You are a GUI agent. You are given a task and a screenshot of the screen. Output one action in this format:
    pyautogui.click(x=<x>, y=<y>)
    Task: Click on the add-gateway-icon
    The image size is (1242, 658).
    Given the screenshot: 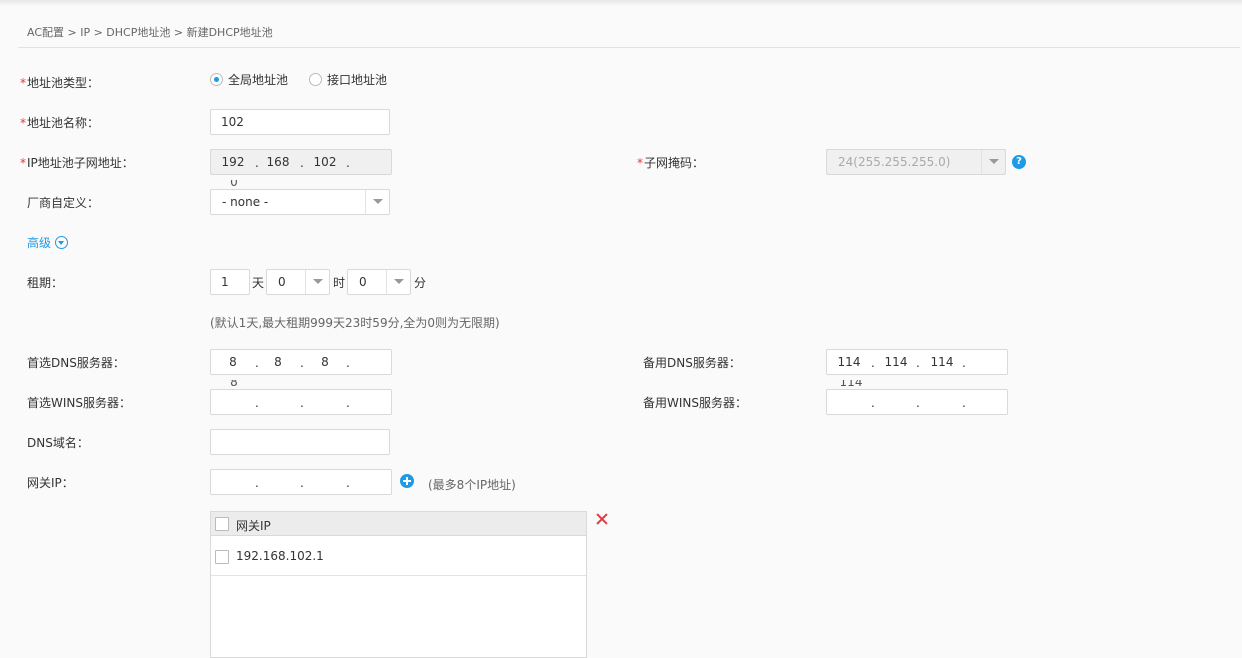 What is the action you would take?
    pyautogui.click(x=407, y=481)
    